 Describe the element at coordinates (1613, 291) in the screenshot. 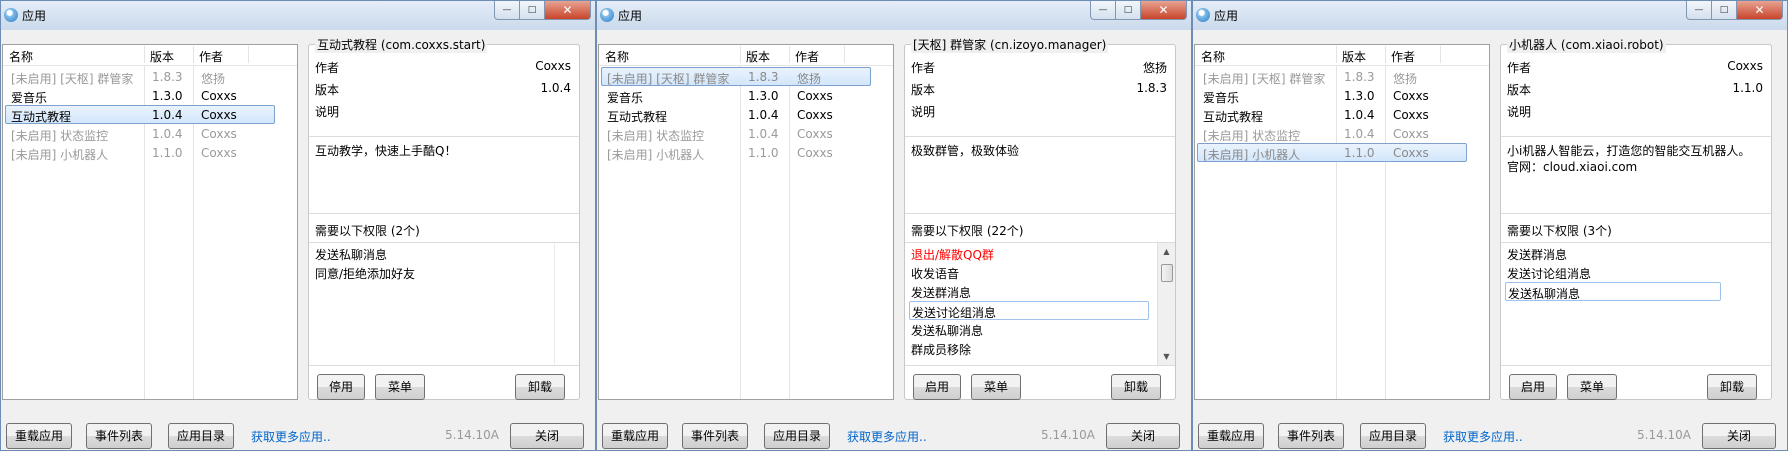

I see `permission-item-selected: 发送私聊消息` at that location.